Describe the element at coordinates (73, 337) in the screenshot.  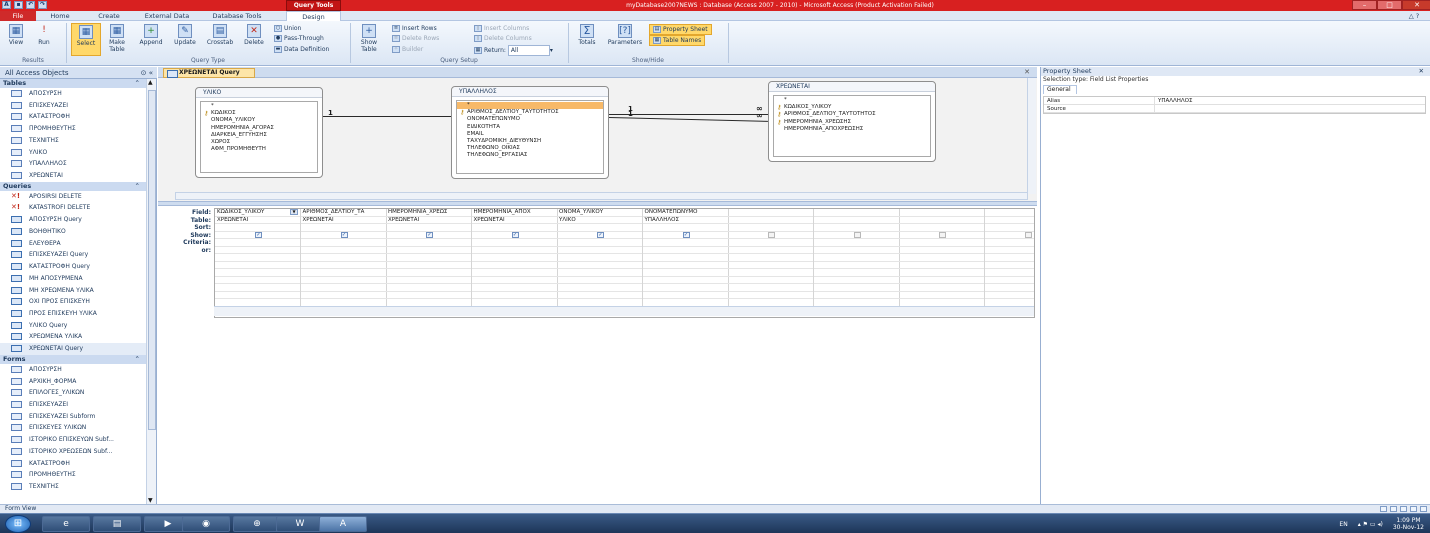
I see `nav-item: ΧΡΕΩΜΕΝΑ ΥΛΙΚΑ` at that location.